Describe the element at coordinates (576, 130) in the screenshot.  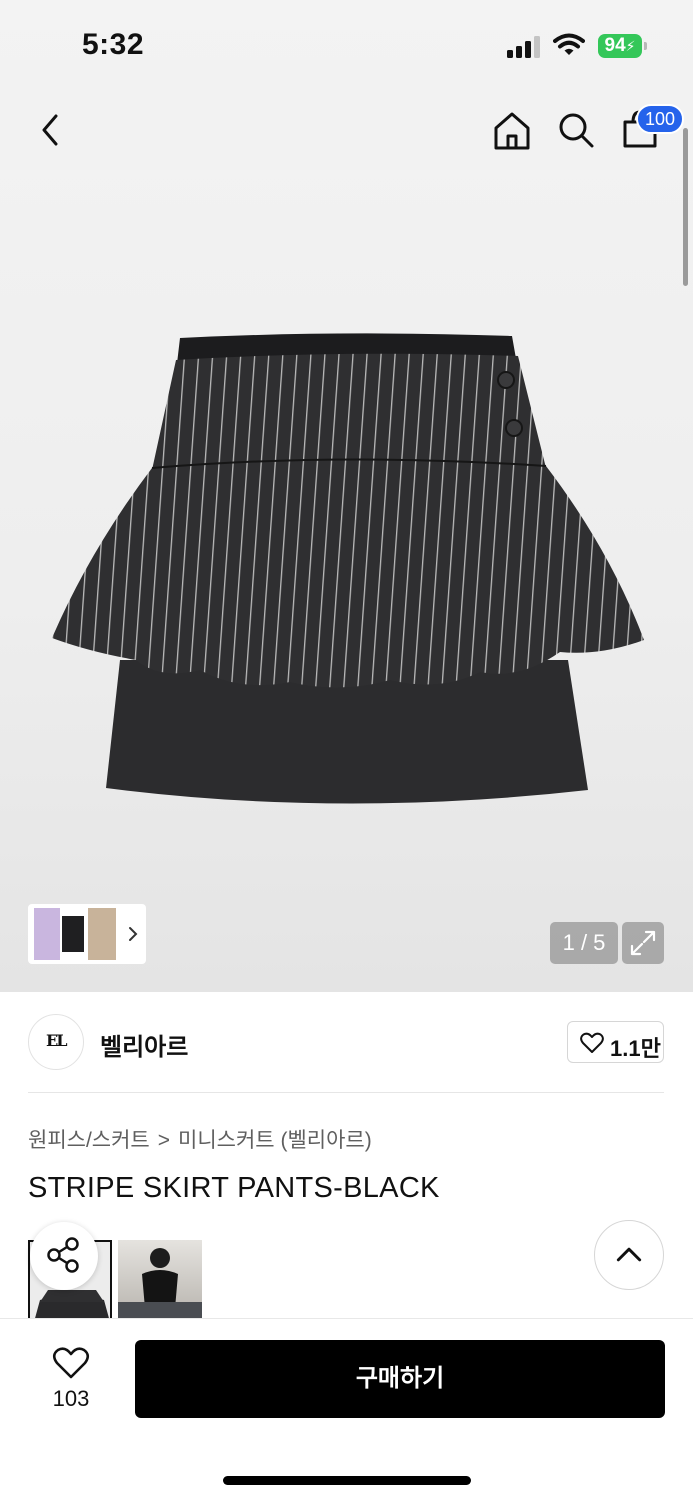
I see `search-icon` at that location.